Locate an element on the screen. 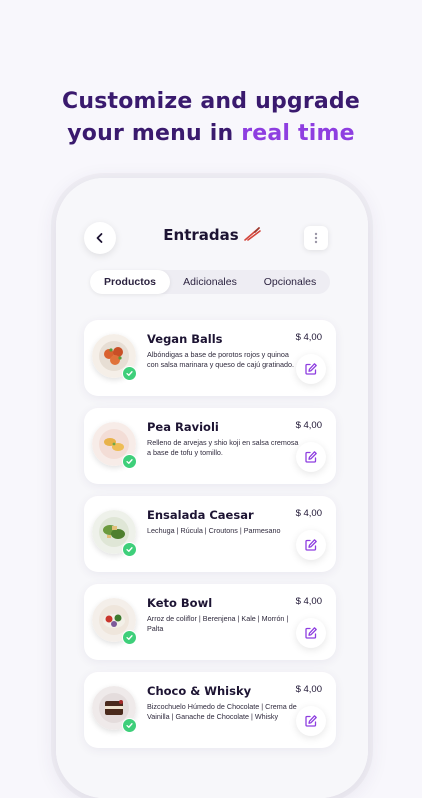 The image size is (422, 798). more-vertical-icon is located at coordinates (316, 238).